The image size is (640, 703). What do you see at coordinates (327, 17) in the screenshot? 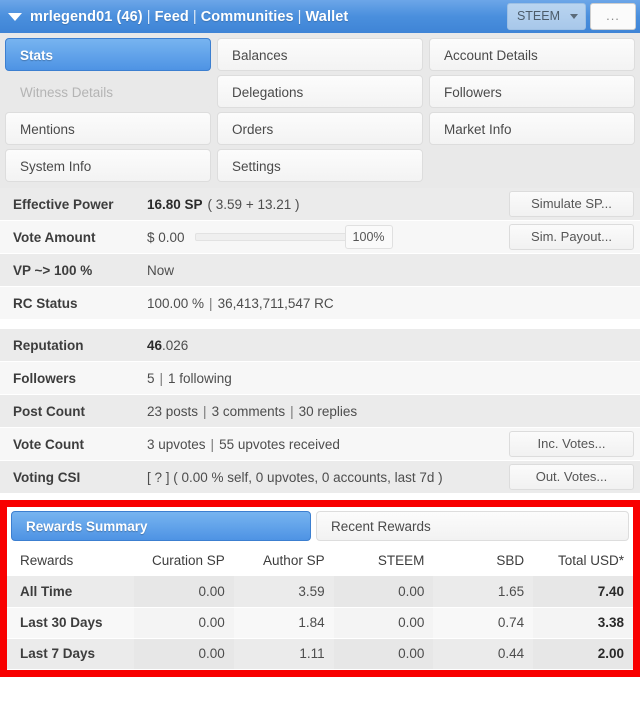
I see `nav-link-wallet: Wallet` at bounding box center [327, 17].